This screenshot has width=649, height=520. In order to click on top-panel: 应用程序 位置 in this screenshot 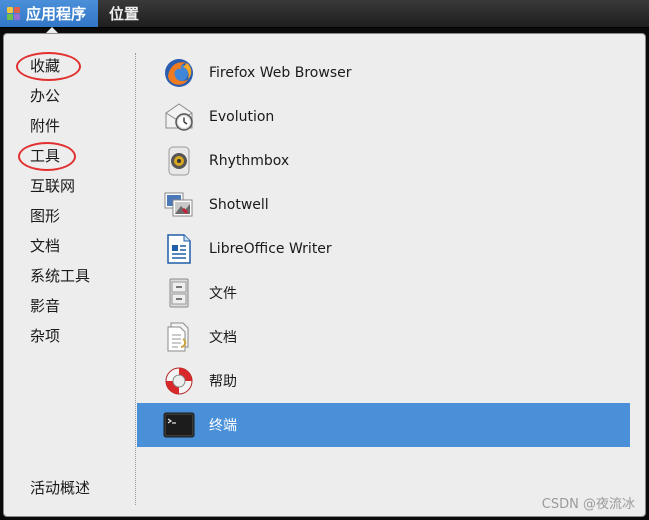, I will do `click(324, 14)`.